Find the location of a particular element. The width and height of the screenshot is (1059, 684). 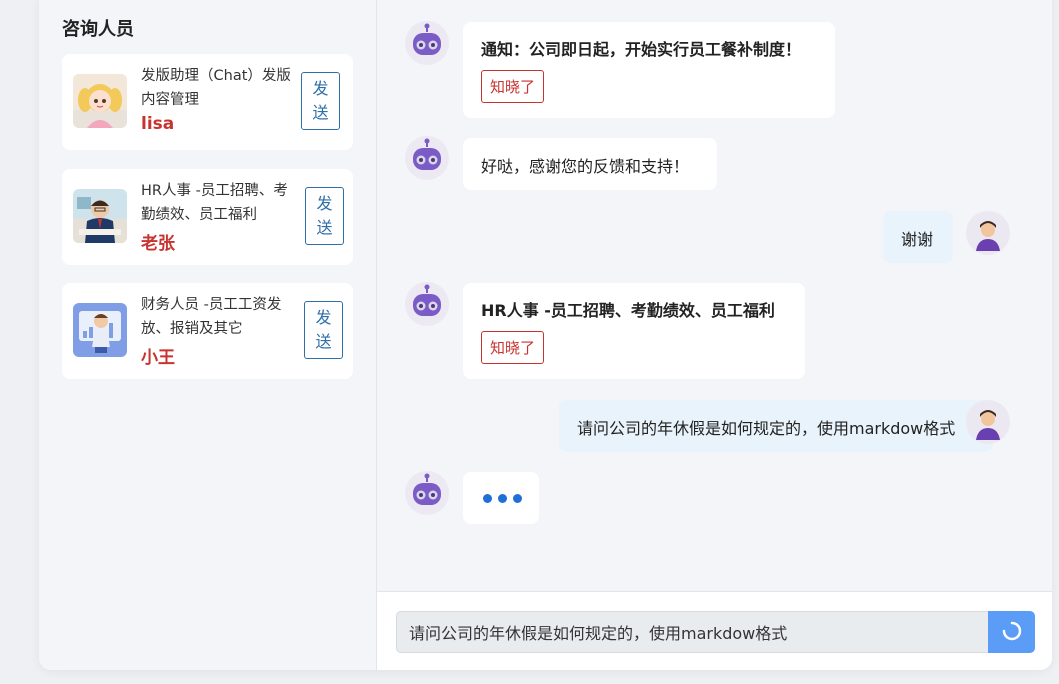

contact-name: 小王 is located at coordinates (158, 358).